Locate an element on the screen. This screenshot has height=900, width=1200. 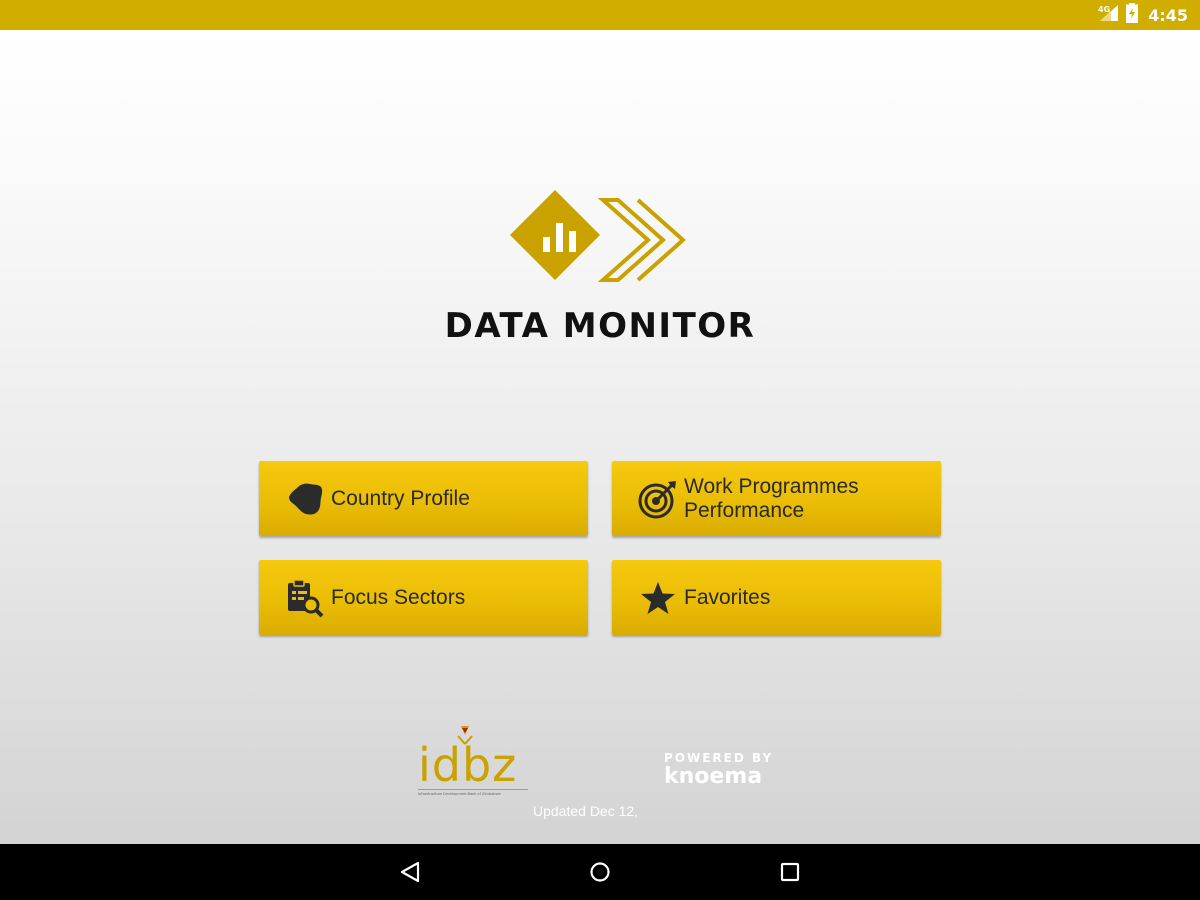
back-triangle-icon is located at coordinates (410, 872).